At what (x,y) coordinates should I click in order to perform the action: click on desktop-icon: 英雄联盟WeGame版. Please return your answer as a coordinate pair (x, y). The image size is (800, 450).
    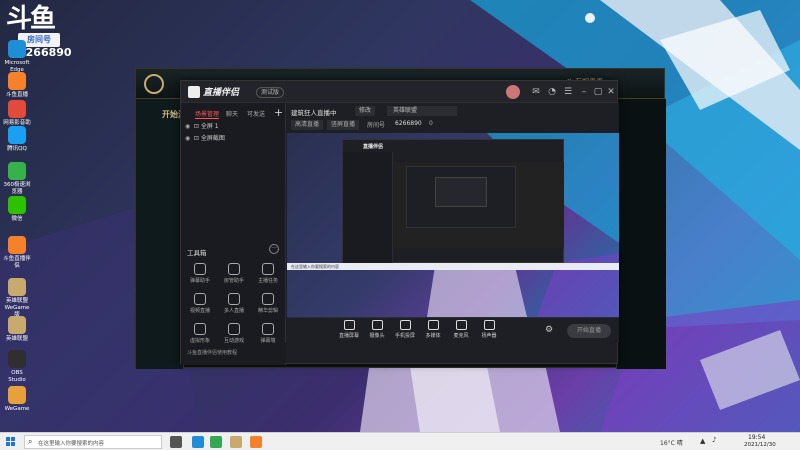
    Looking at the image, I should click on (17, 298).